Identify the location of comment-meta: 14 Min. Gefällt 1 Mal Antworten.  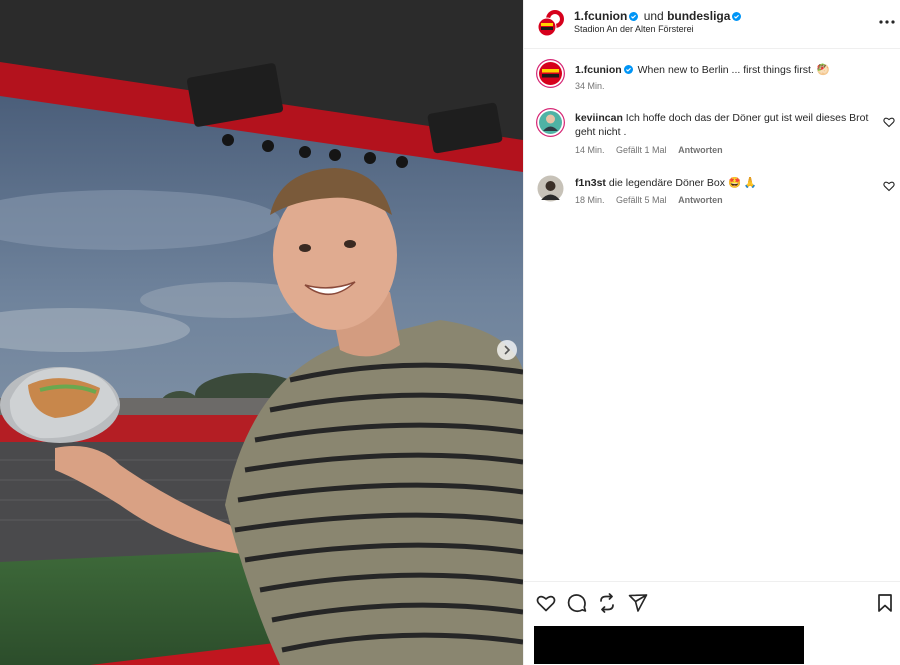
(653, 150).